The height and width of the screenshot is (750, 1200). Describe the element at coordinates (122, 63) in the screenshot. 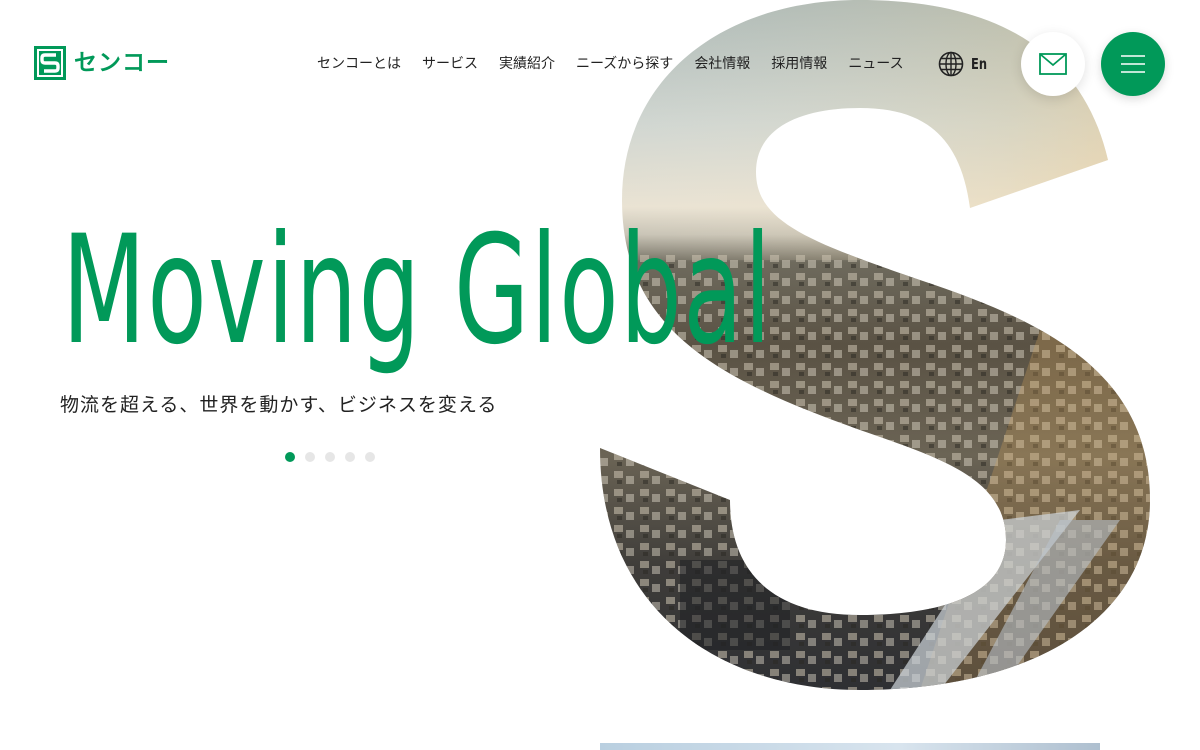

I see `logo-wordmark: センコー` at that location.